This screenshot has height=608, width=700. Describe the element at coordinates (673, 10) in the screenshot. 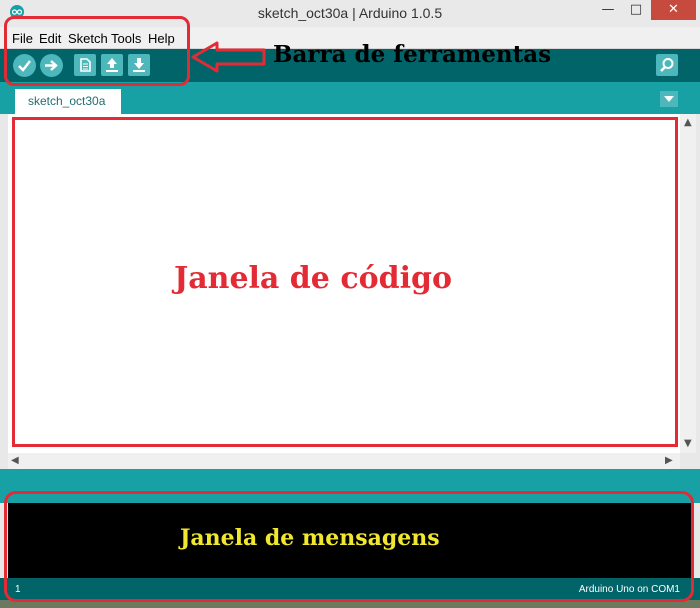

I see `close-button: ✕` at that location.